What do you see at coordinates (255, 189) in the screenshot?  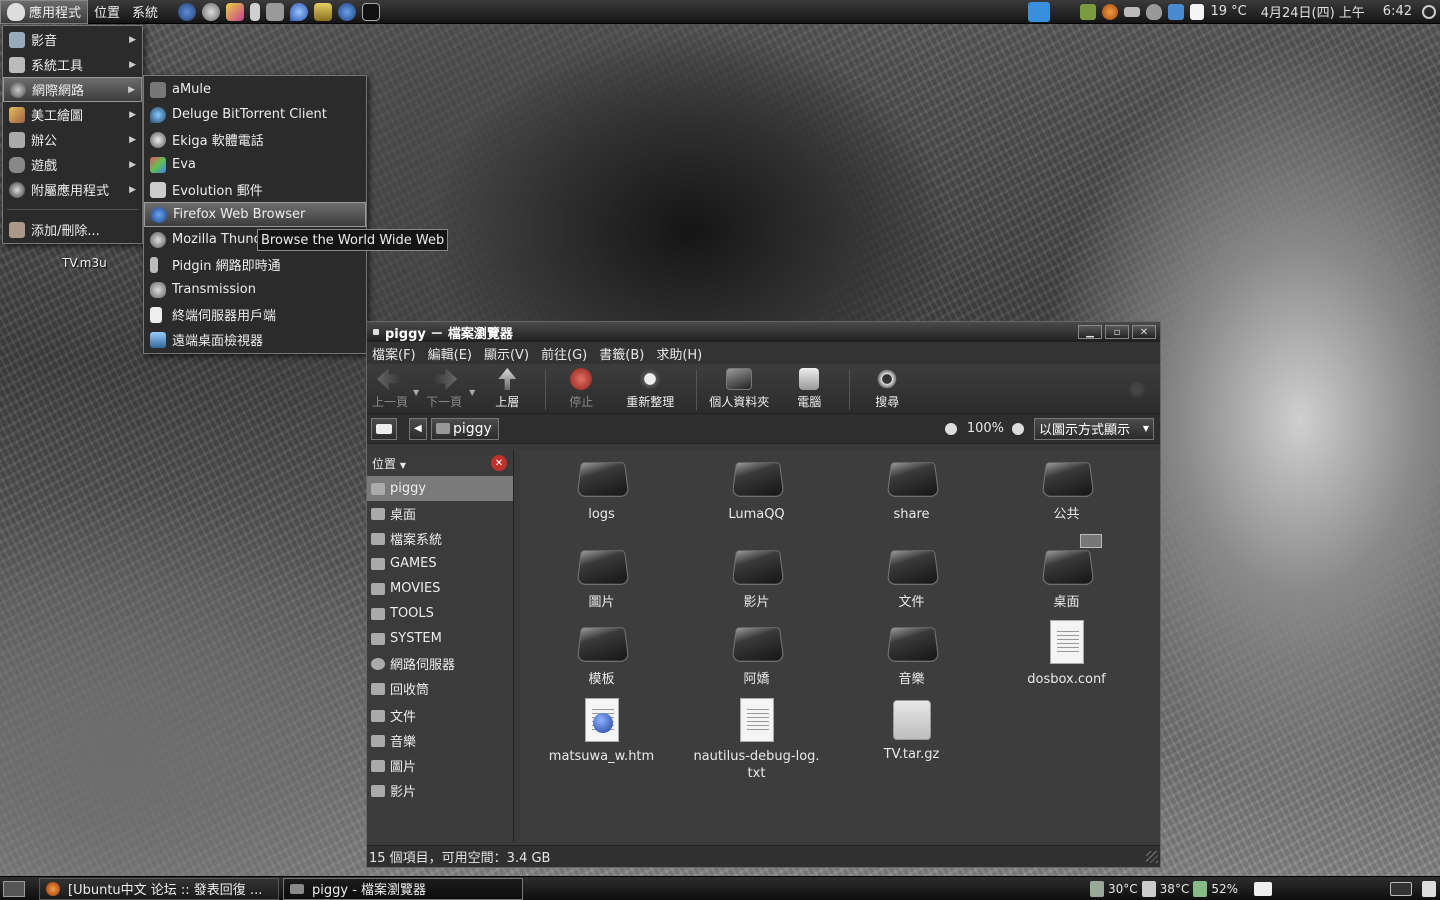 I see `menu-item-evolution: Evolution 郵件` at bounding box center [255, 189].